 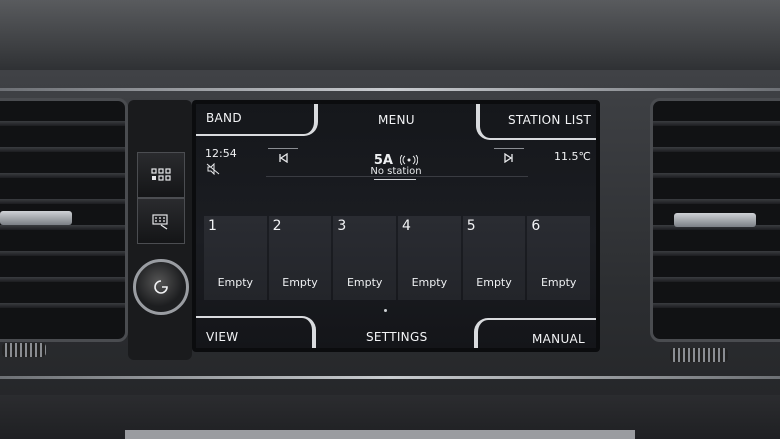 I want to click on preset-number: 6, so click(x=536, y=226).